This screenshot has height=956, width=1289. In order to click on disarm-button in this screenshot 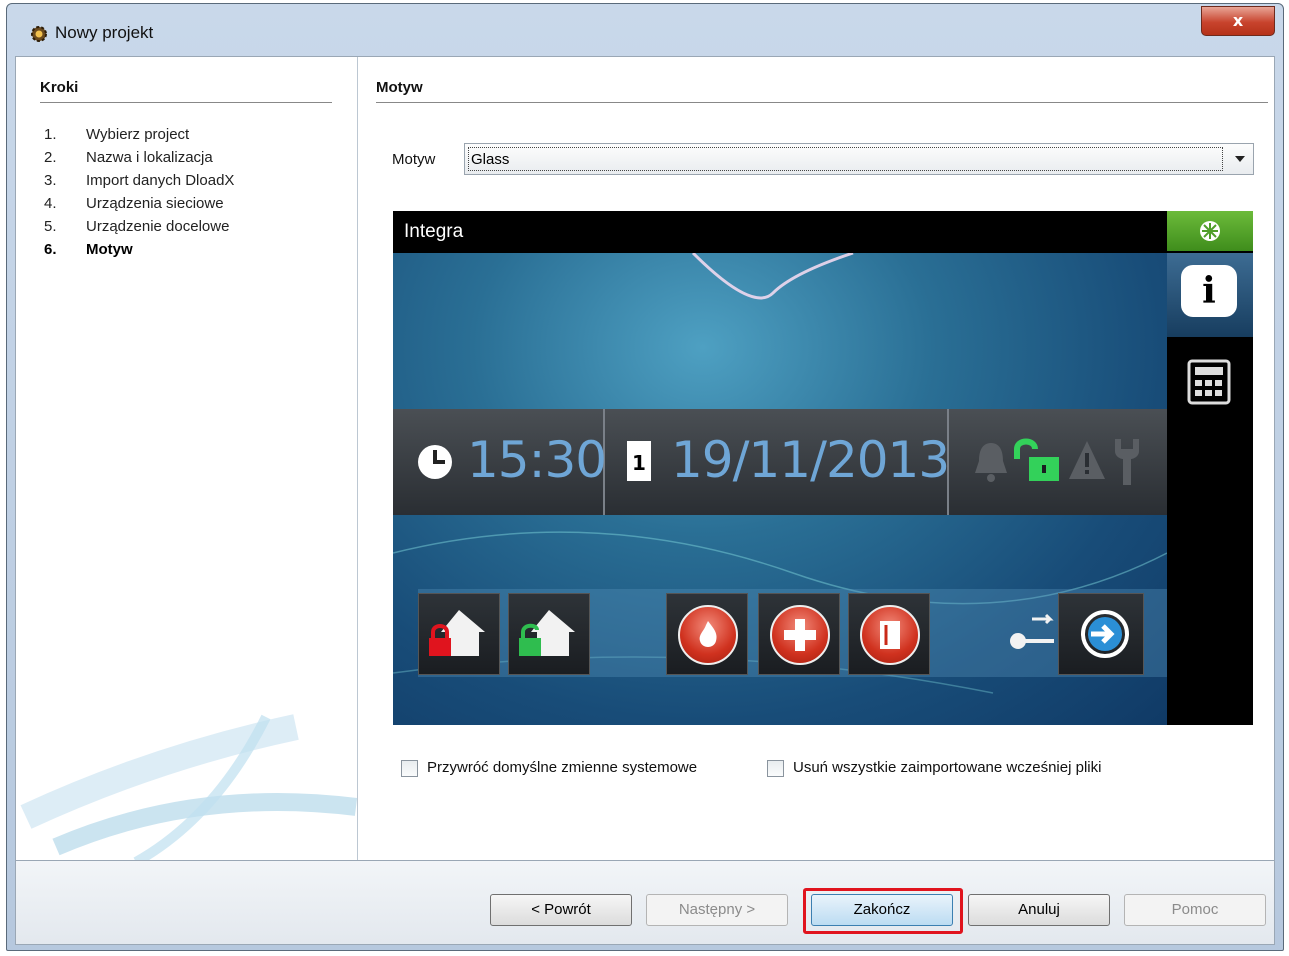, I will do `click(549, 634)`.